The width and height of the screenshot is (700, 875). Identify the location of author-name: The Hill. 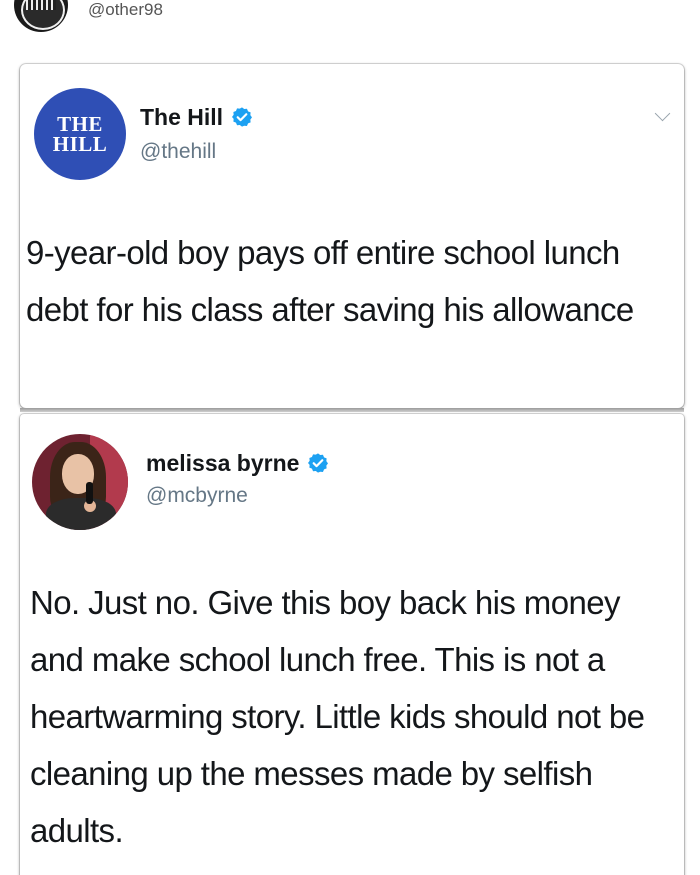
(196, 117).